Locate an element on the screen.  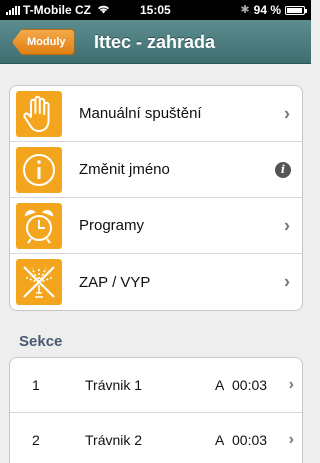
section-row: 1 Trávnik 1 A 00:03 › is located at coordinates (156, 385).